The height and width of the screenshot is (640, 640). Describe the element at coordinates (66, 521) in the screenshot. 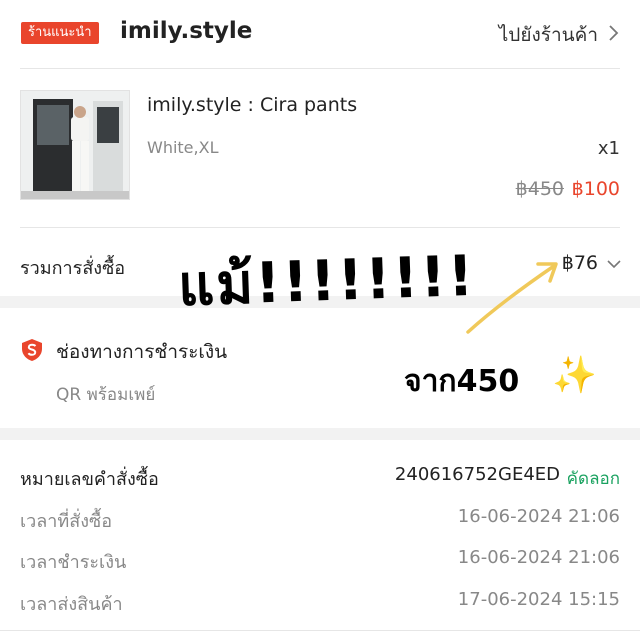

I see `order-time-label: เวลาที่สั่งซื้อ` at that location.